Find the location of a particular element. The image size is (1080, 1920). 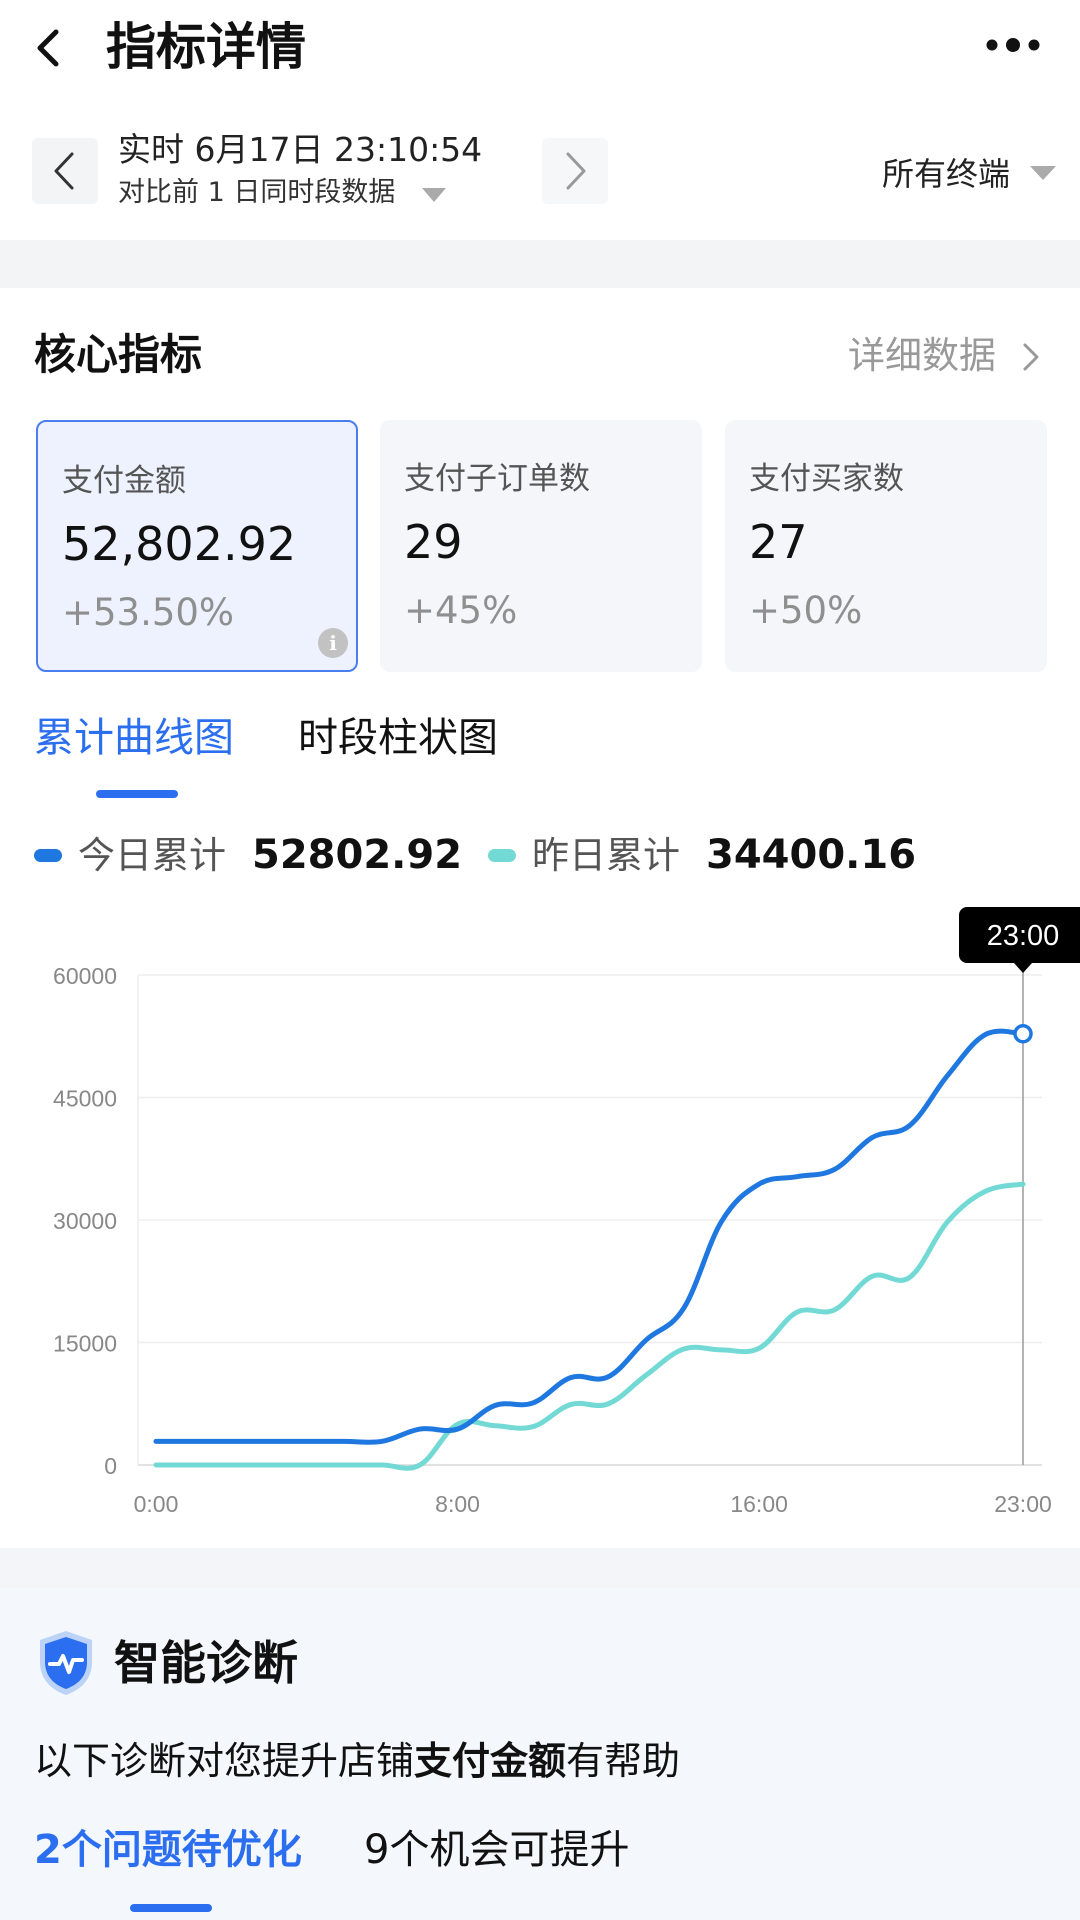

x-tick-label: 0:00 is located at coordinates (156, 1504).